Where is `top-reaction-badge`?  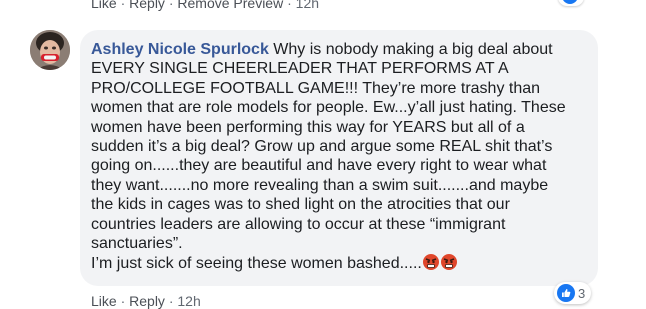 top-reaction-badge is located at coordinates (571, 3).